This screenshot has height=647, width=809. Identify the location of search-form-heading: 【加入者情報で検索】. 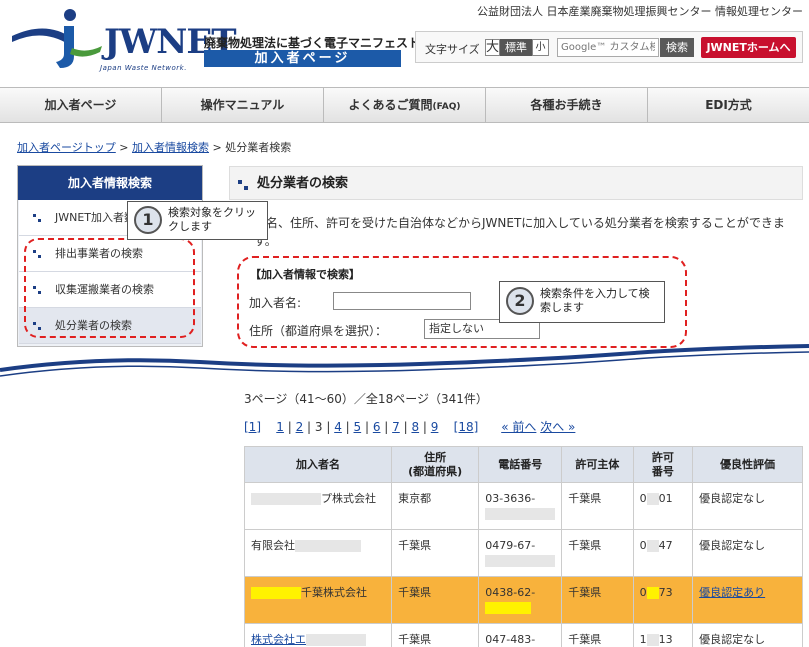
(305, 274).